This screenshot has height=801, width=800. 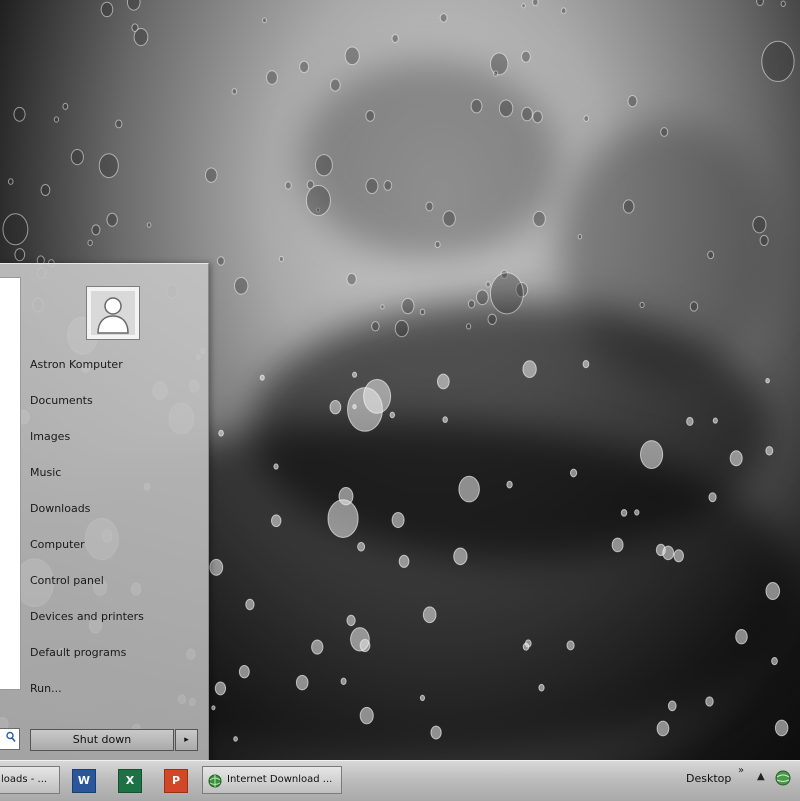 I want to click on user-avatar-frame, so click(x=113, y=313).